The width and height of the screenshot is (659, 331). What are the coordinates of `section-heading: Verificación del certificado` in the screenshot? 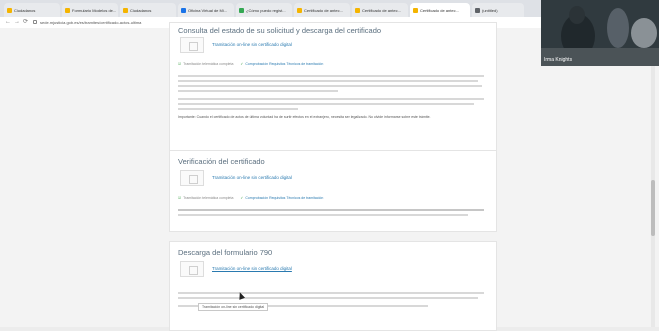 It's located at (221, 161).